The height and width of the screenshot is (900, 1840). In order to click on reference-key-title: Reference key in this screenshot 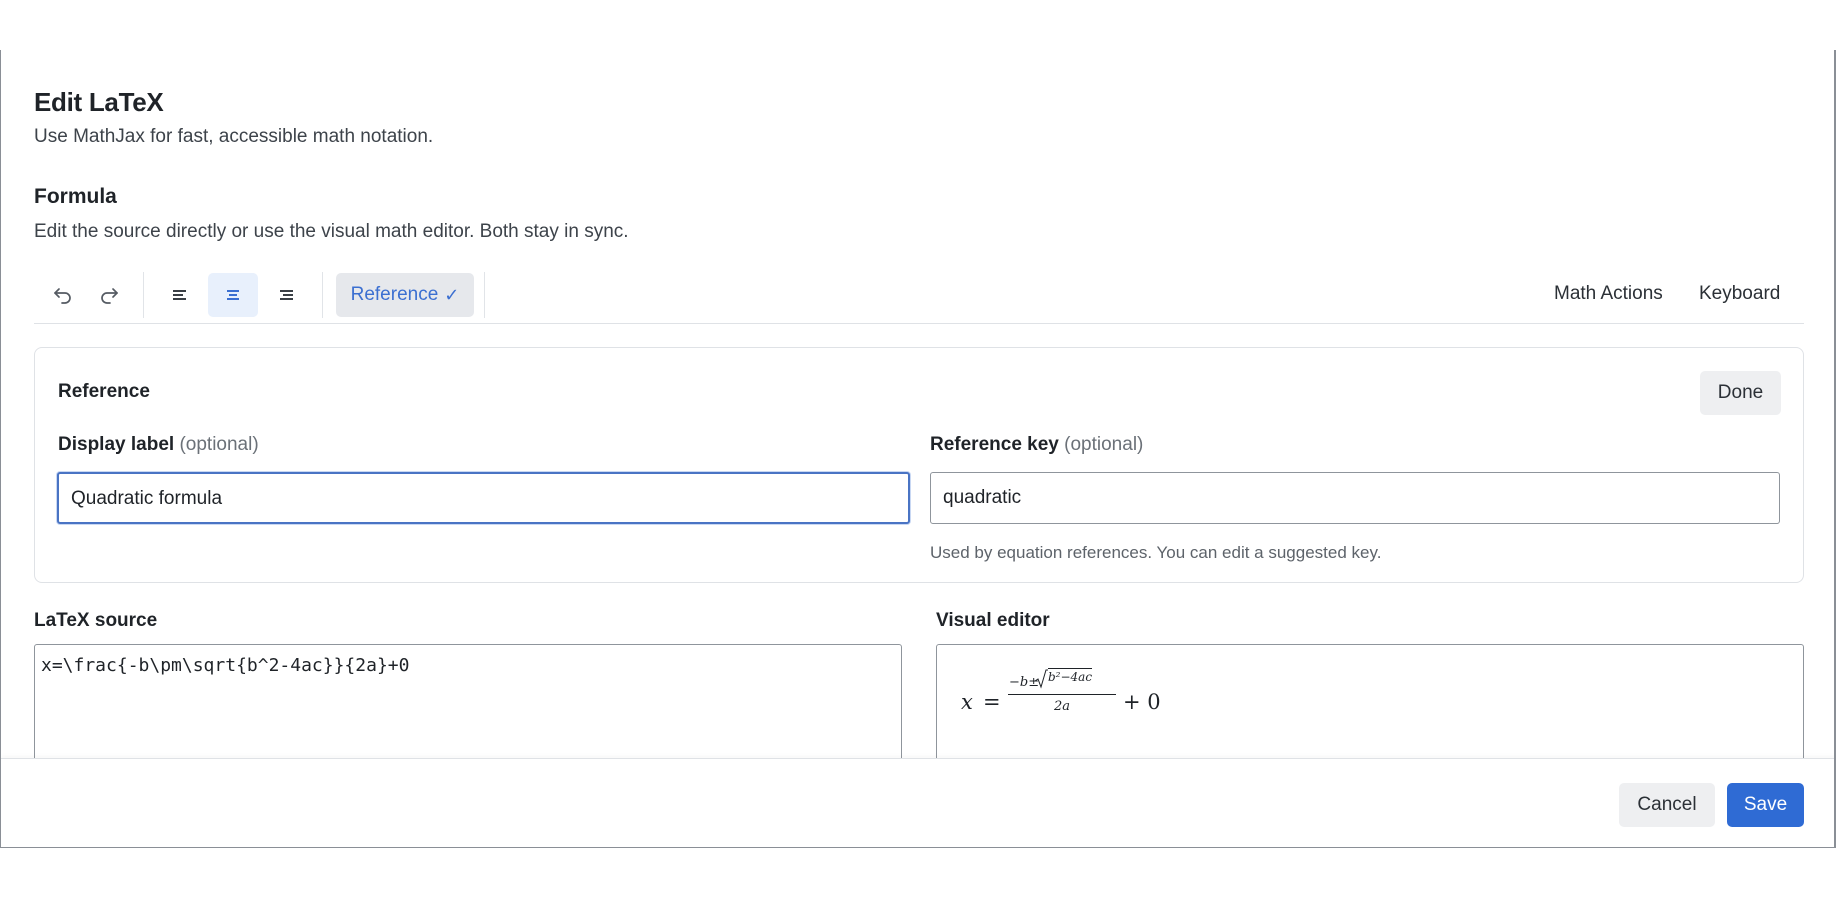, I will do `click(994, 444)`.